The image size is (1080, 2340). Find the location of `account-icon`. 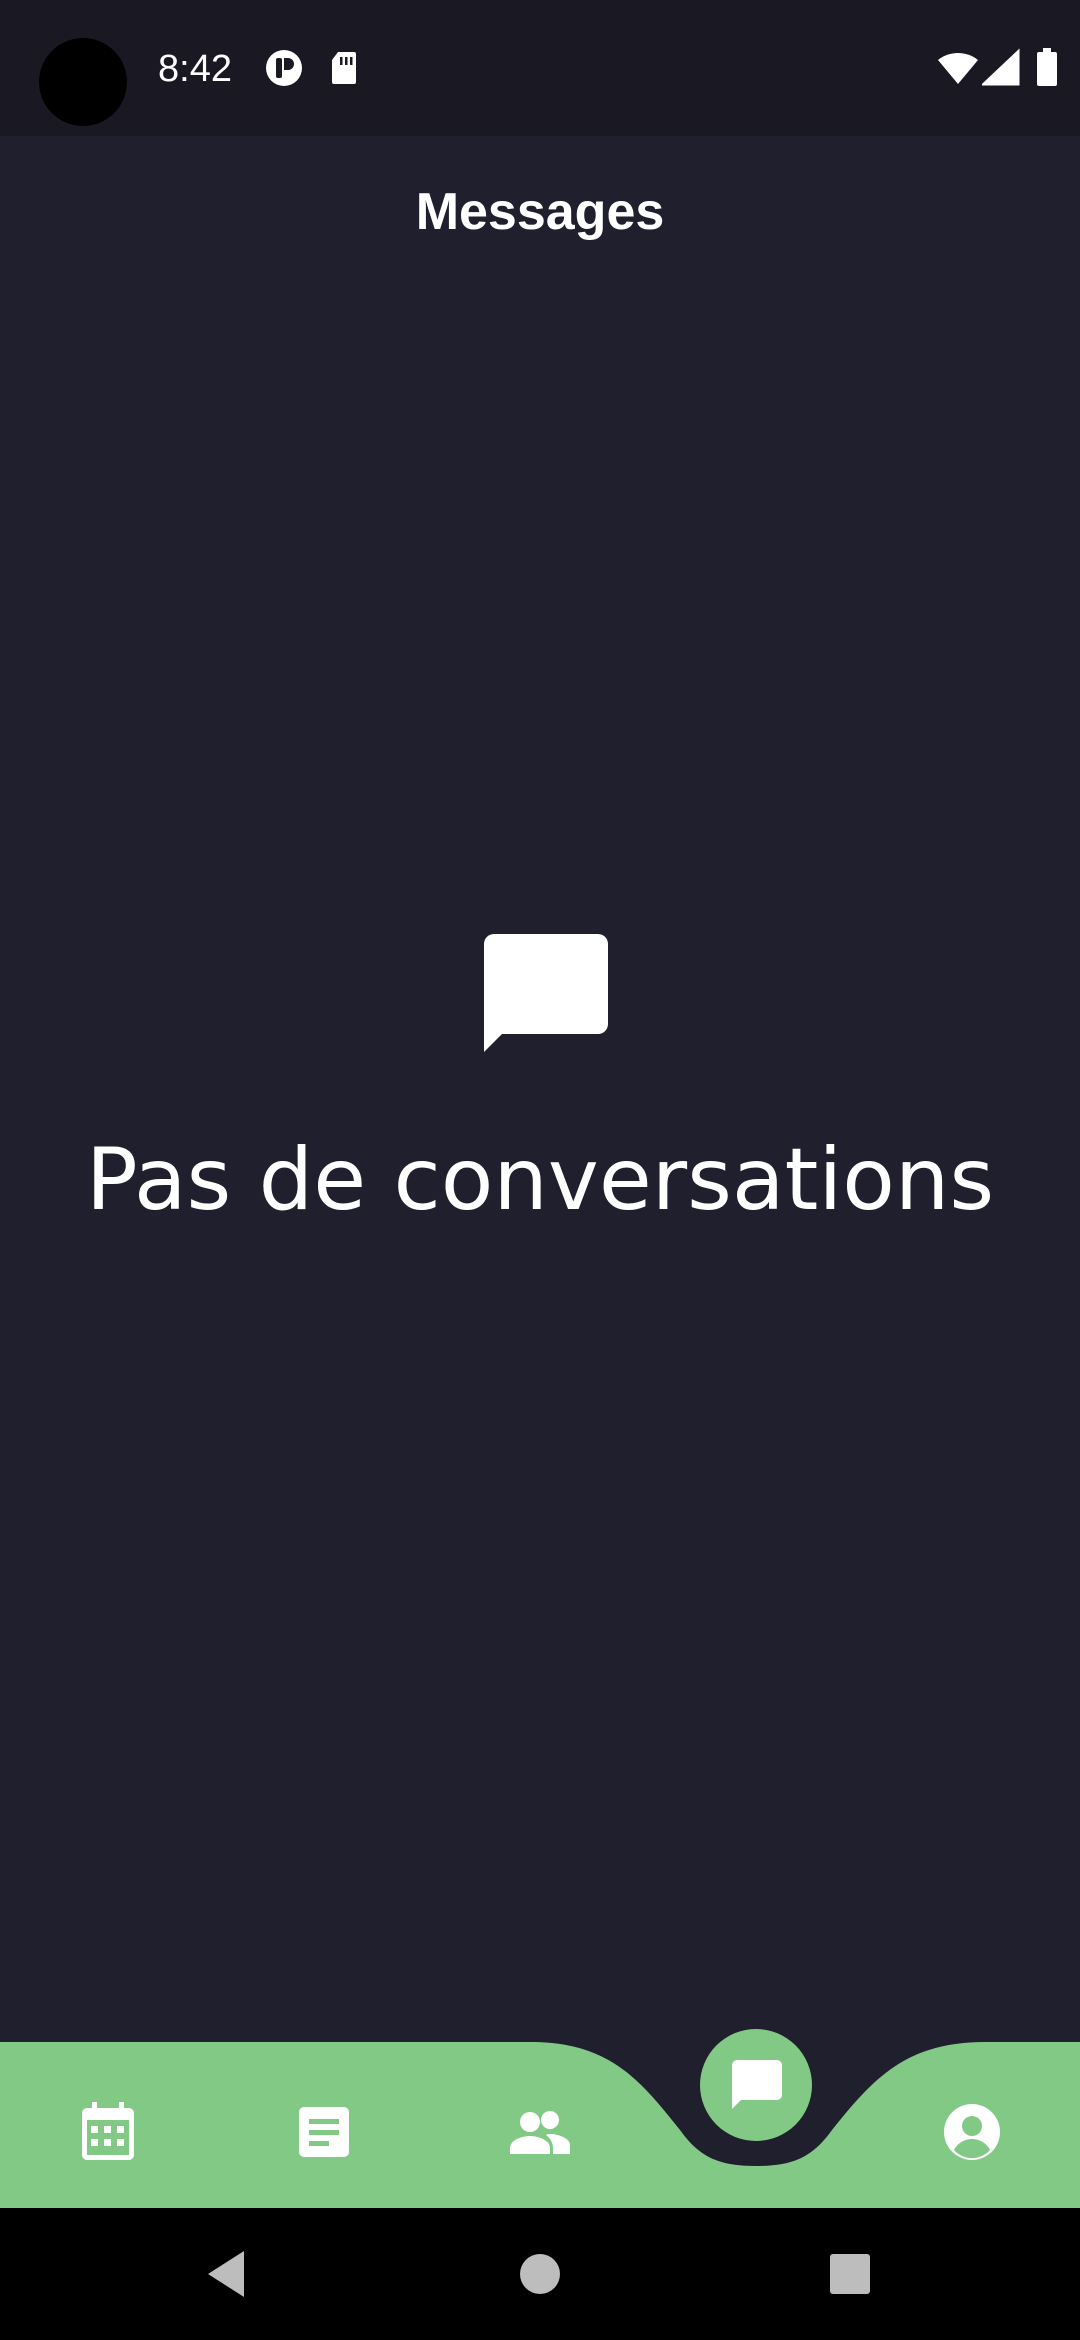

account-icon is located at coordinates (972, 2132).